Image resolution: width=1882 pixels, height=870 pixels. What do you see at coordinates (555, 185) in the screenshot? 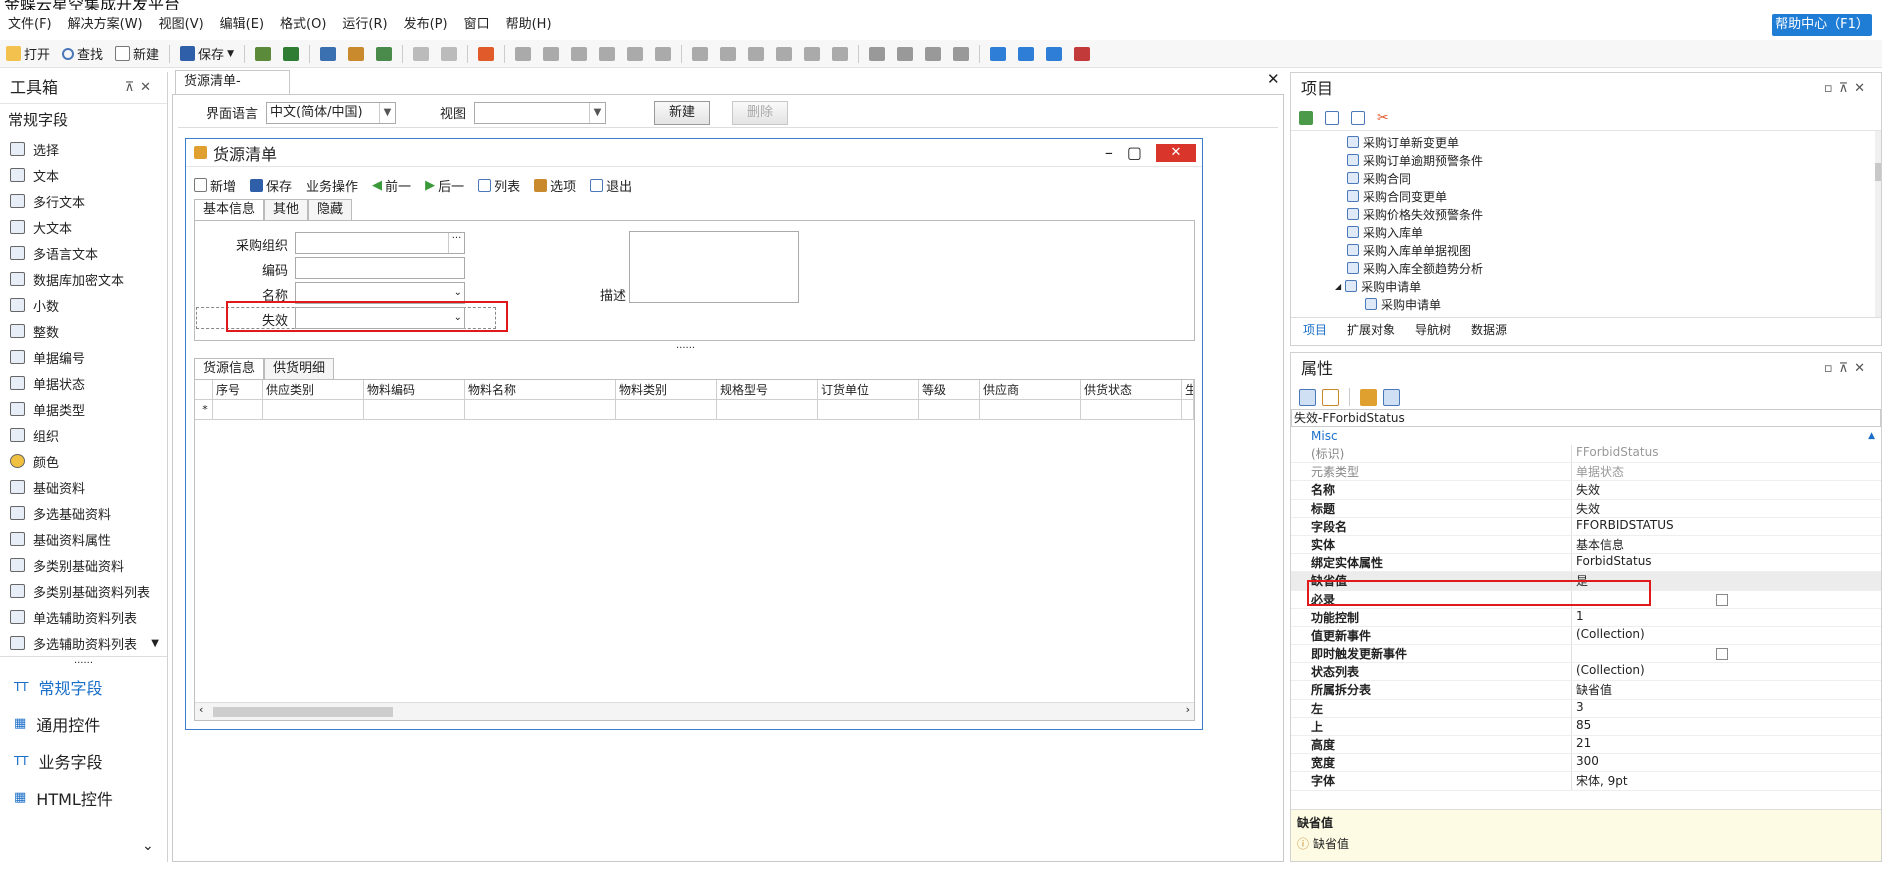
I see `options-button: 选项` at bounding box center [555, 185].